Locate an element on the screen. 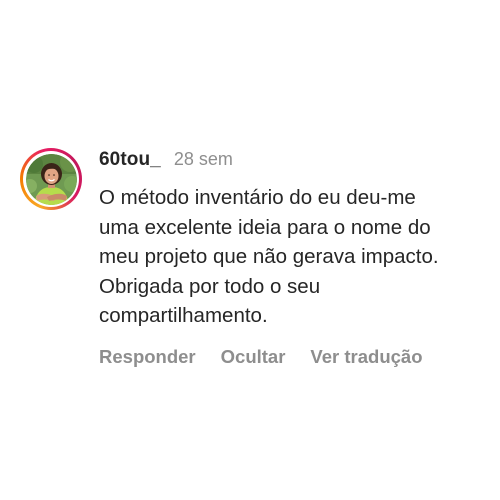 The height and width of the screenshot is (500, 500). username: 60tou_ is located at coordinates (130, 160).